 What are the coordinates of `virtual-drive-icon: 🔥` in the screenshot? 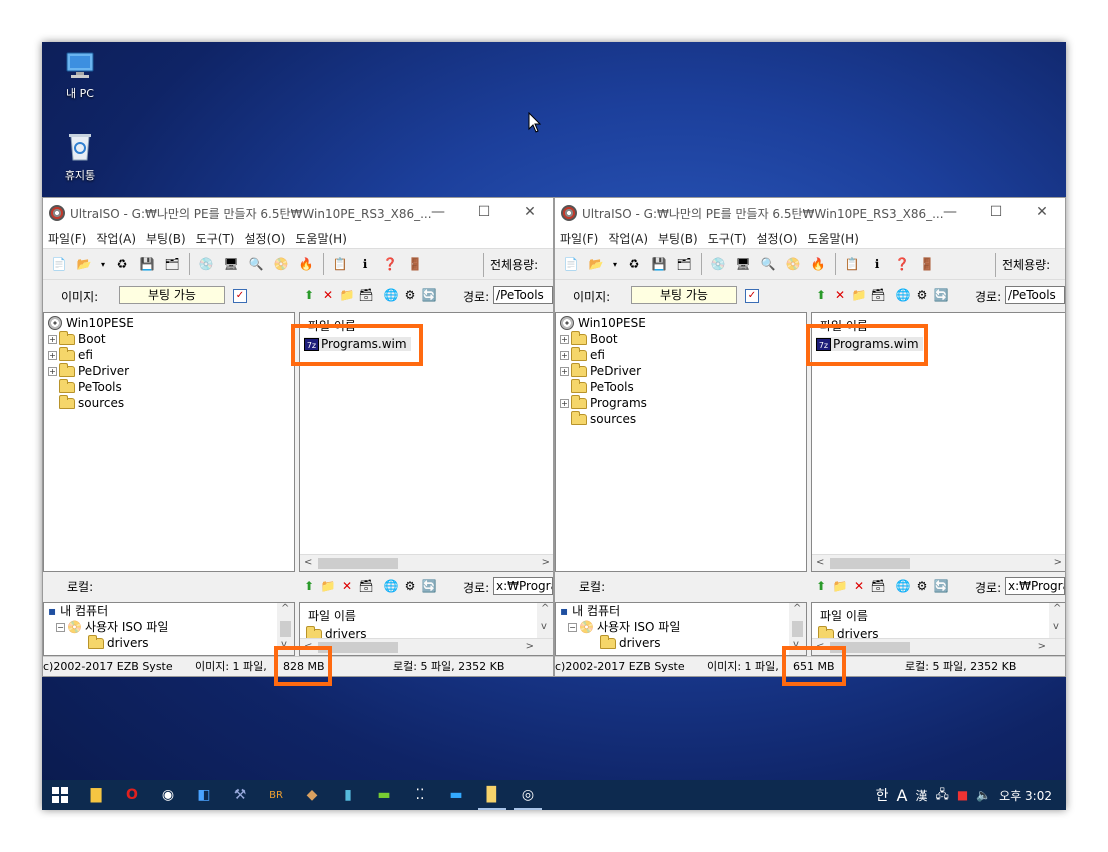 It's located at (306, 264).